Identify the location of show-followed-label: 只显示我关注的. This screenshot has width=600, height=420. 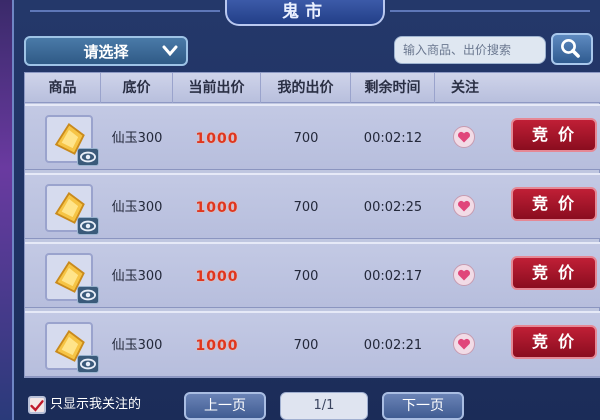
(96, 404).